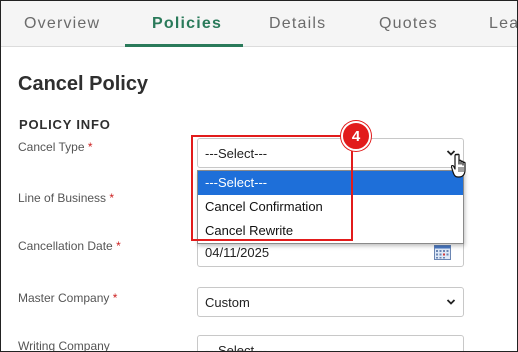 The height and width of the screenshot is (352, 518). What do you see at coordinates (236, 347) in the screenshot?
I see `writing-company-value: ---Select---` at bounding box center [236, 347].